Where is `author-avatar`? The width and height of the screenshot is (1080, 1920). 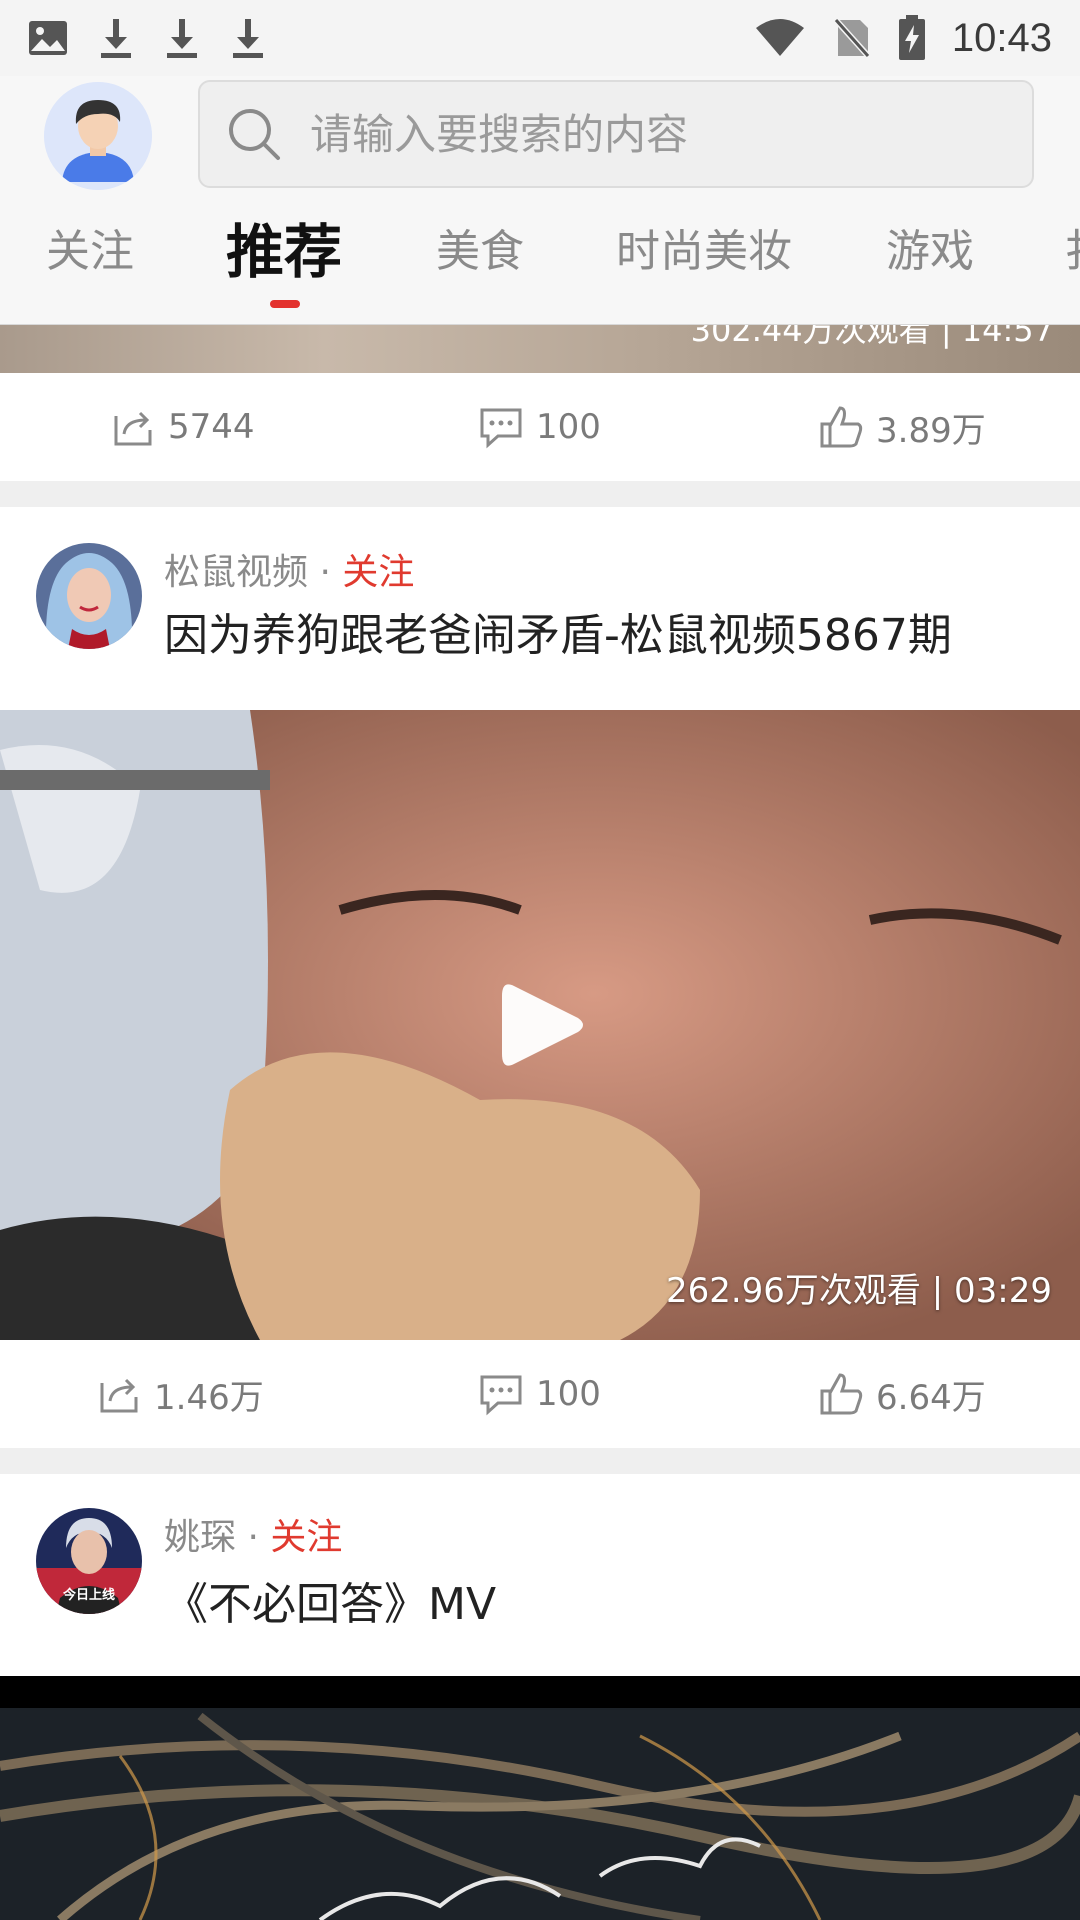
author-avatar is located at coordinates (89, 596).